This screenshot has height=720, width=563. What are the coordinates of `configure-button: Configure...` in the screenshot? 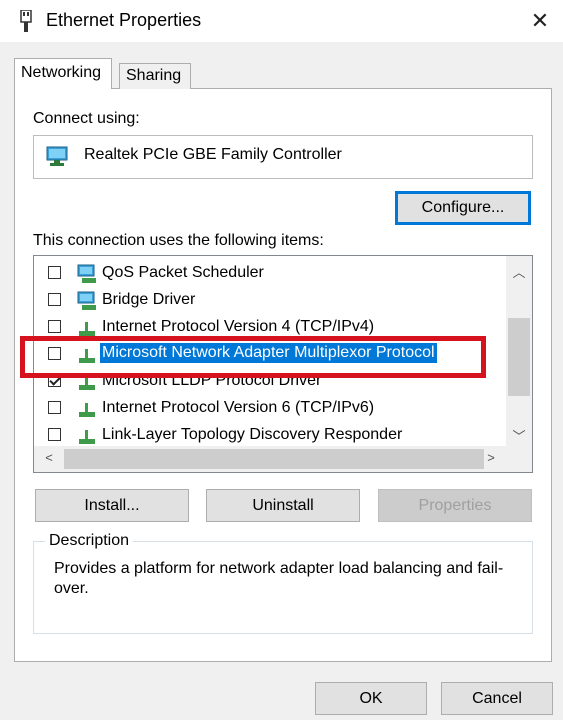 It's located at (463, 208).